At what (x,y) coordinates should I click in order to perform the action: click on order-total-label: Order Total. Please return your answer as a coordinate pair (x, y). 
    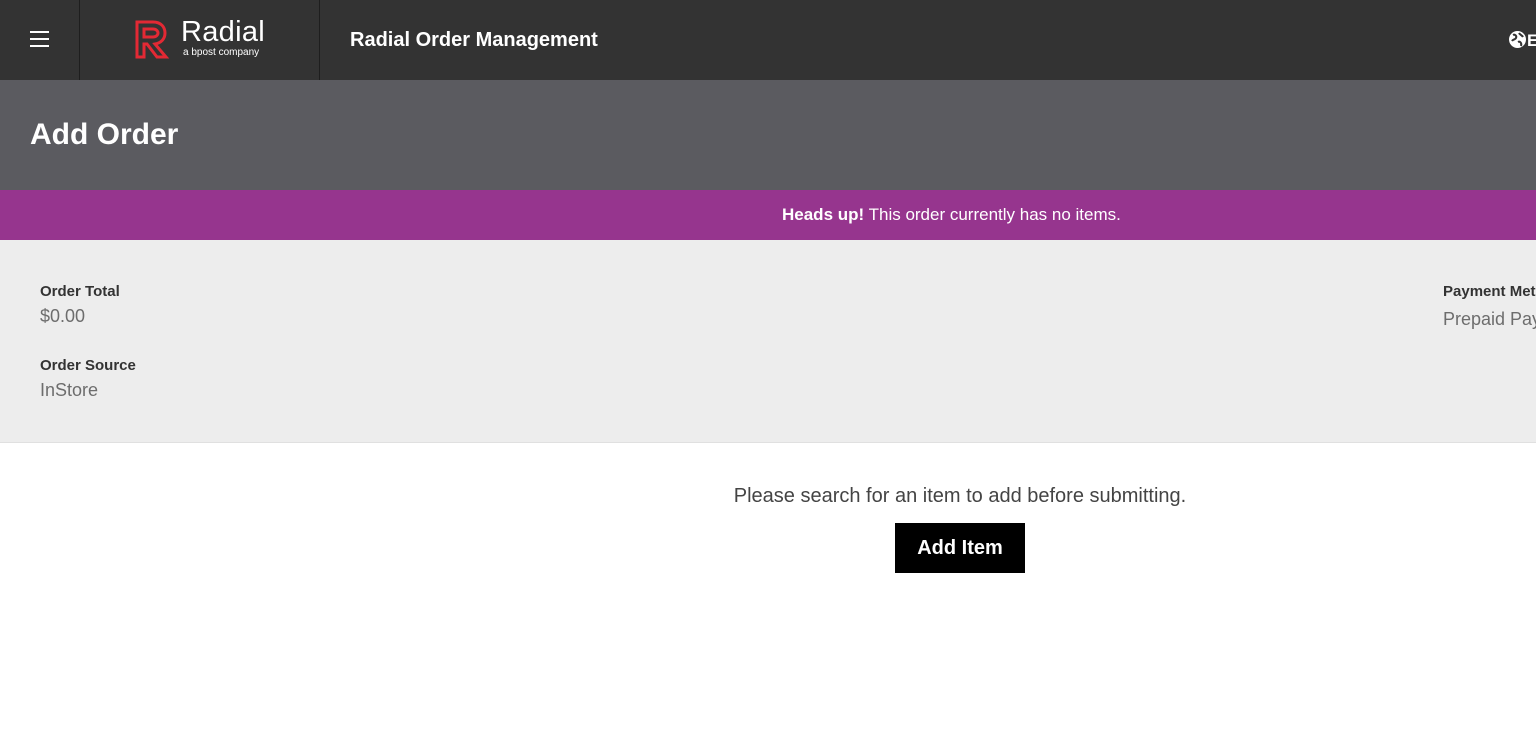
    Looking at the image, I should click on (80, 291).